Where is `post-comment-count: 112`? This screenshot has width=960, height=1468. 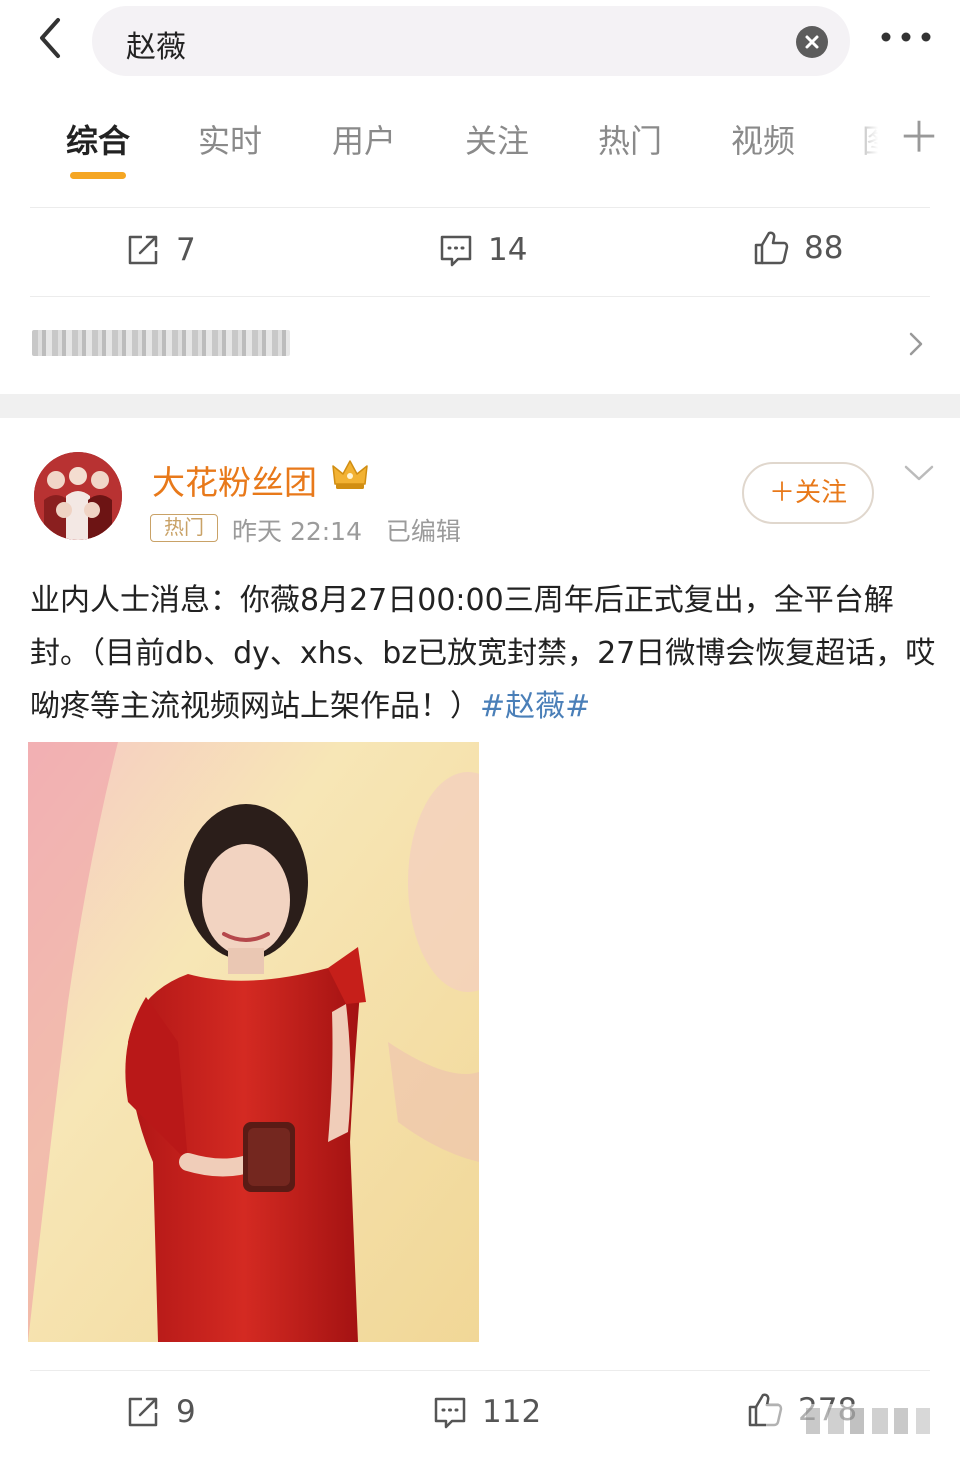
post-comment-count: 112 is located at coordinates (512, 1412).